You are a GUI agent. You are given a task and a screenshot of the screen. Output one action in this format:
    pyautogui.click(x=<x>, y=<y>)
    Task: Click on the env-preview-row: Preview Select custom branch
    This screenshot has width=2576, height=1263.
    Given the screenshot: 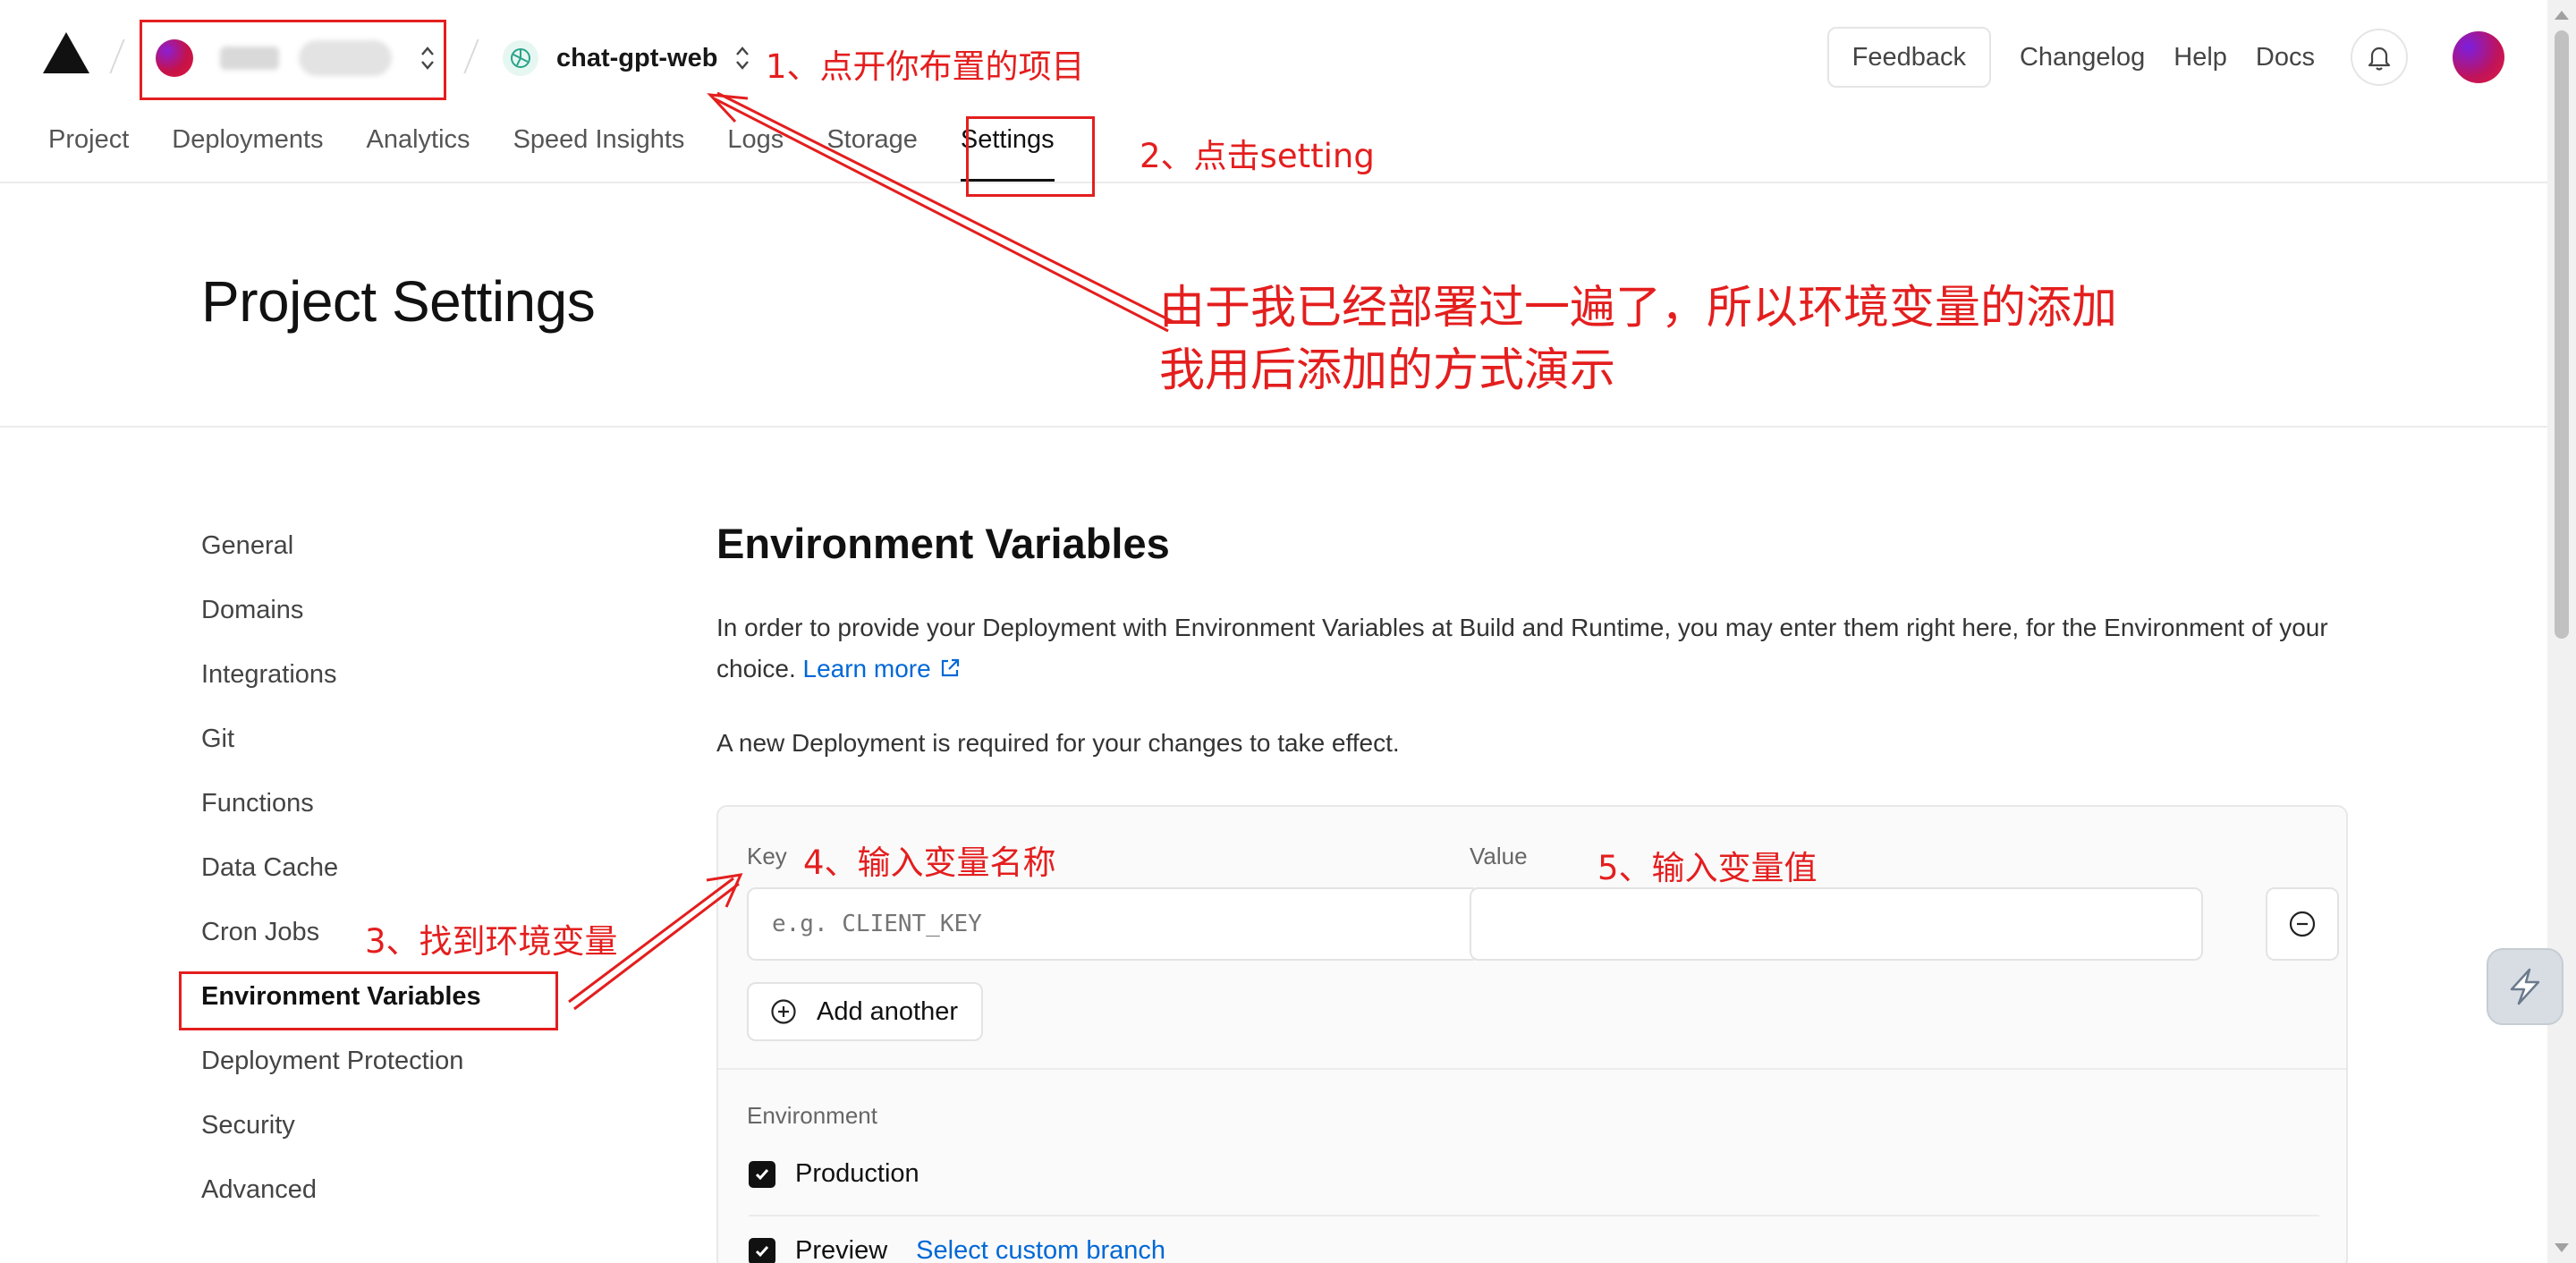 What is the action you would take?
    pyautogui.click(x=957, y=1249)
    